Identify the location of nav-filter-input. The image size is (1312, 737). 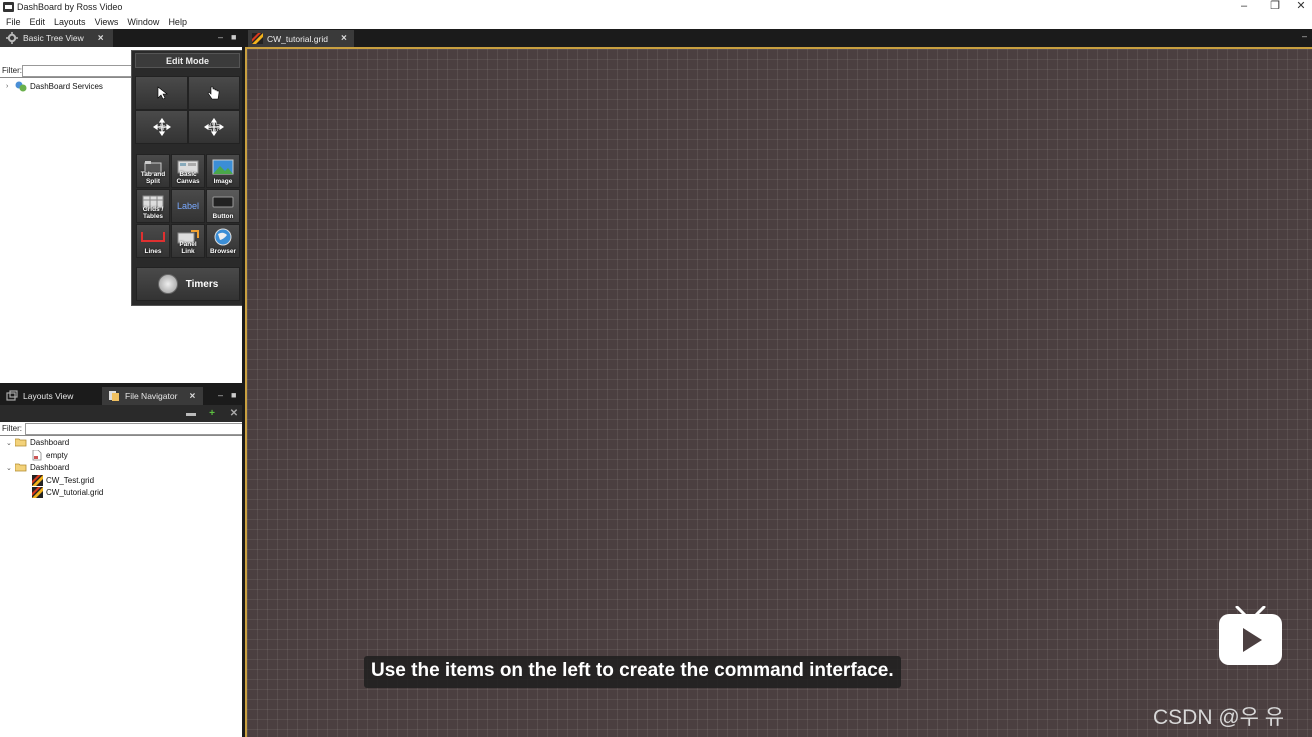
(134, 428).